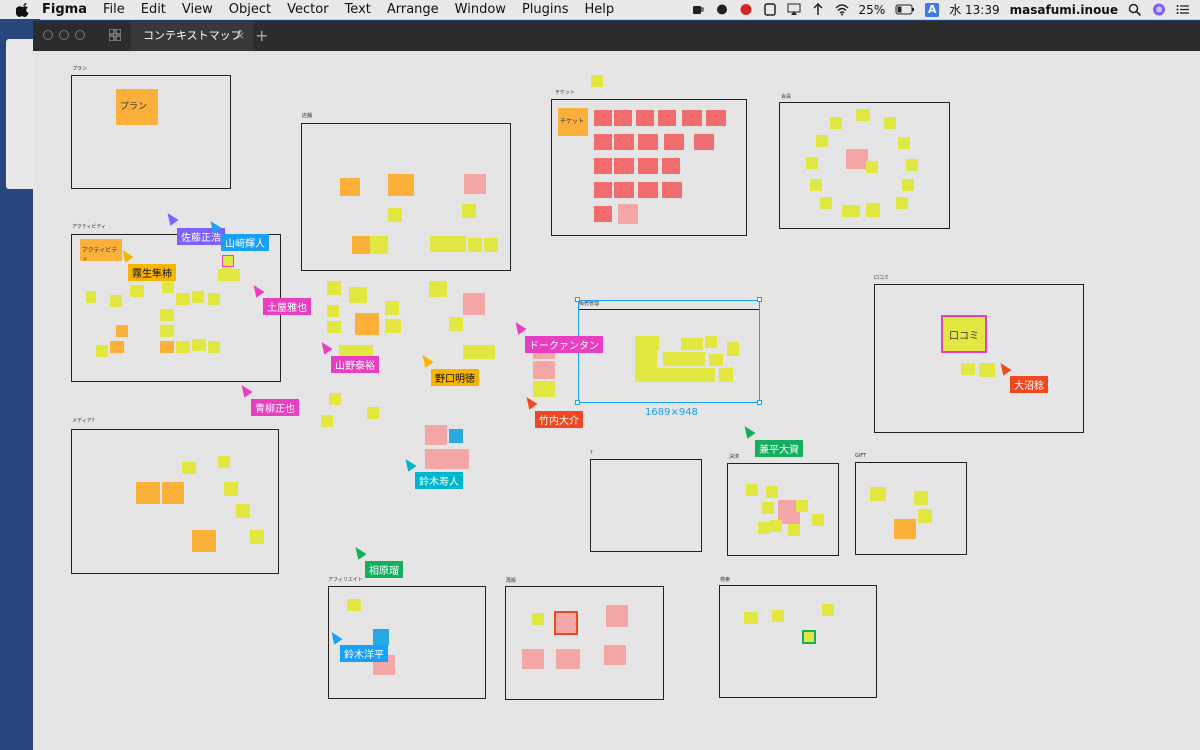 This screenshot has width=1200, height=750. I want to click on frame-resale, so click(584, 643).